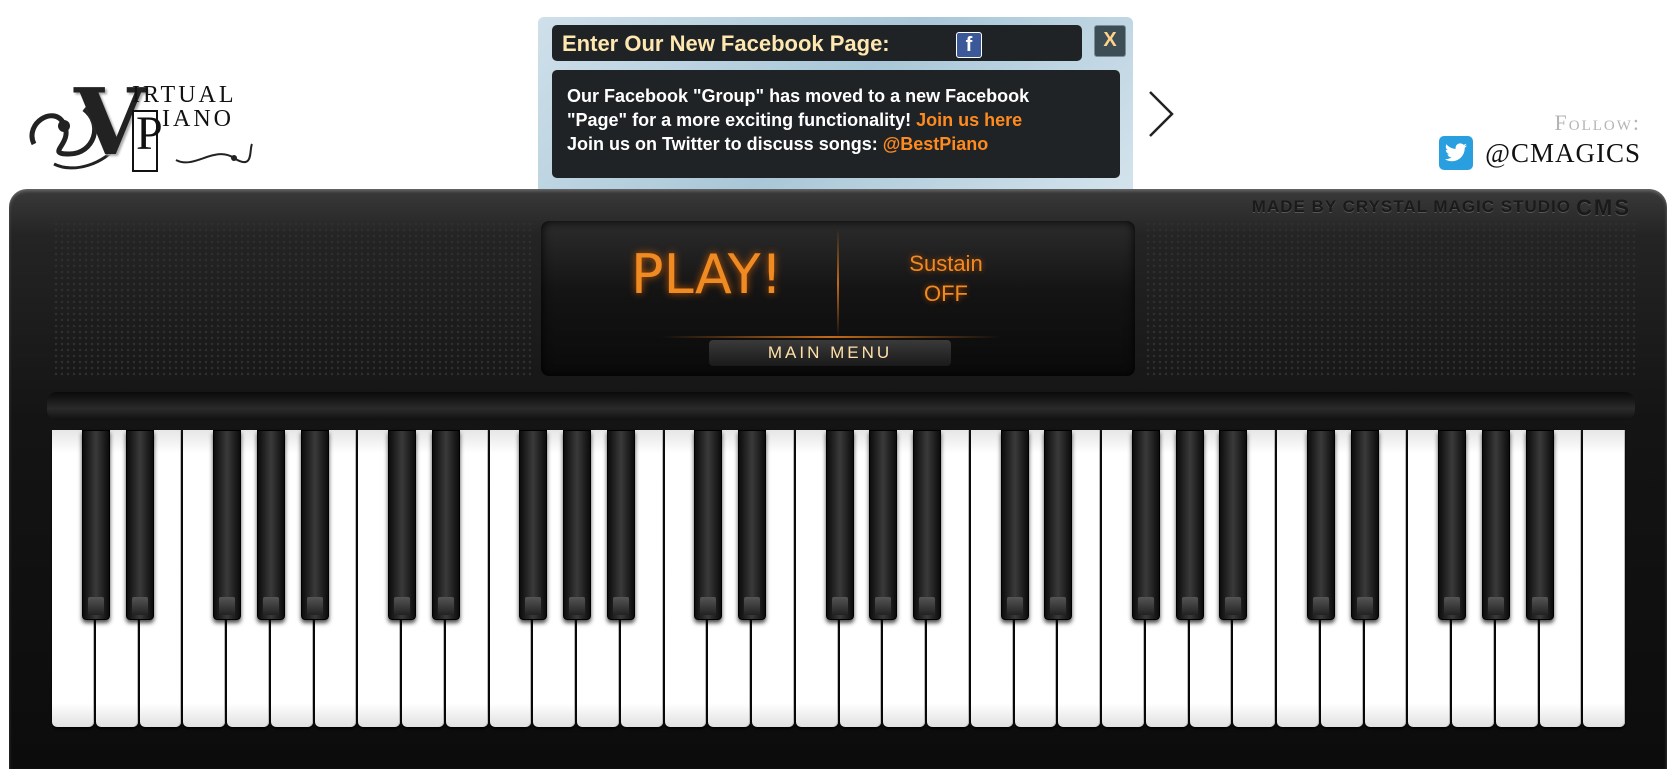 The height and width of the screenshot is (769, 1667). I want to click on popup-title: Enter Our New Facebook Page:, so click(726, 43).